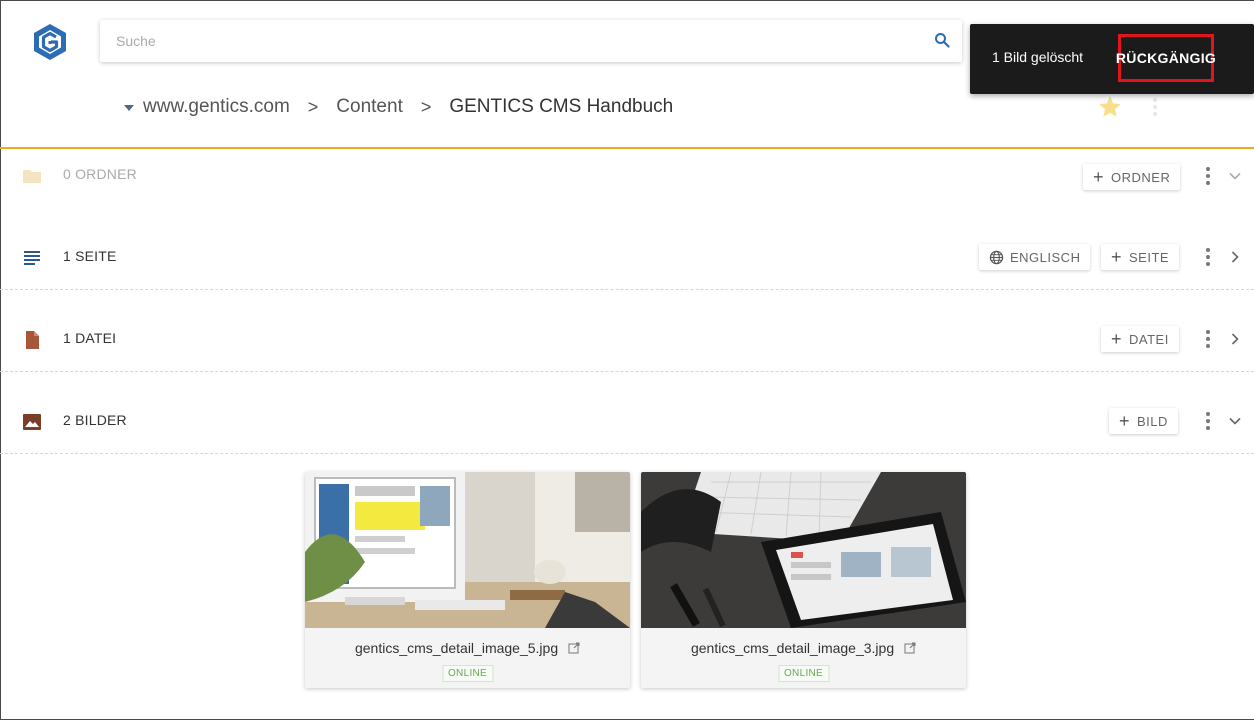  I want to click on undo-button: RÜCKGÄNGIG, so click(1166, 58).